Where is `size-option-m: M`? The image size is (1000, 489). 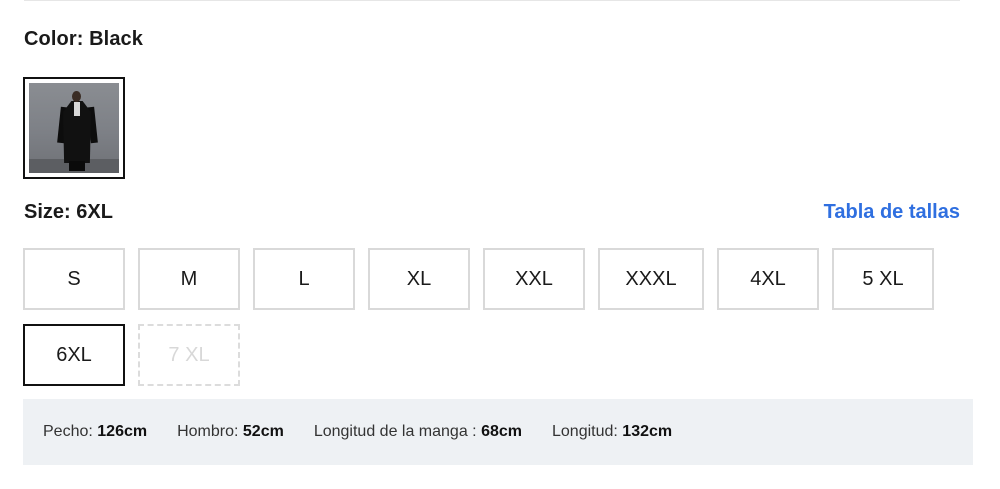
size-option-m: M is located at coordinates (189, 279).